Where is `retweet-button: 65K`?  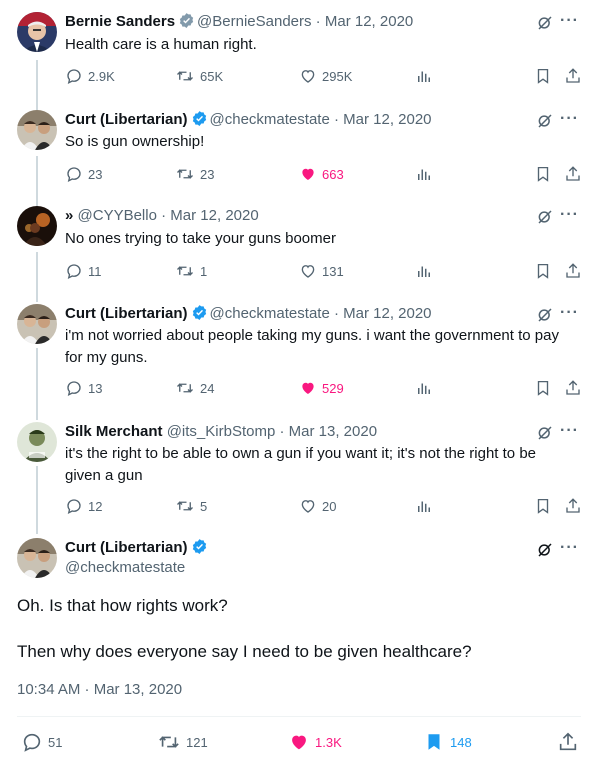
retweet-button: 65K is located at coordinates (199, 76).